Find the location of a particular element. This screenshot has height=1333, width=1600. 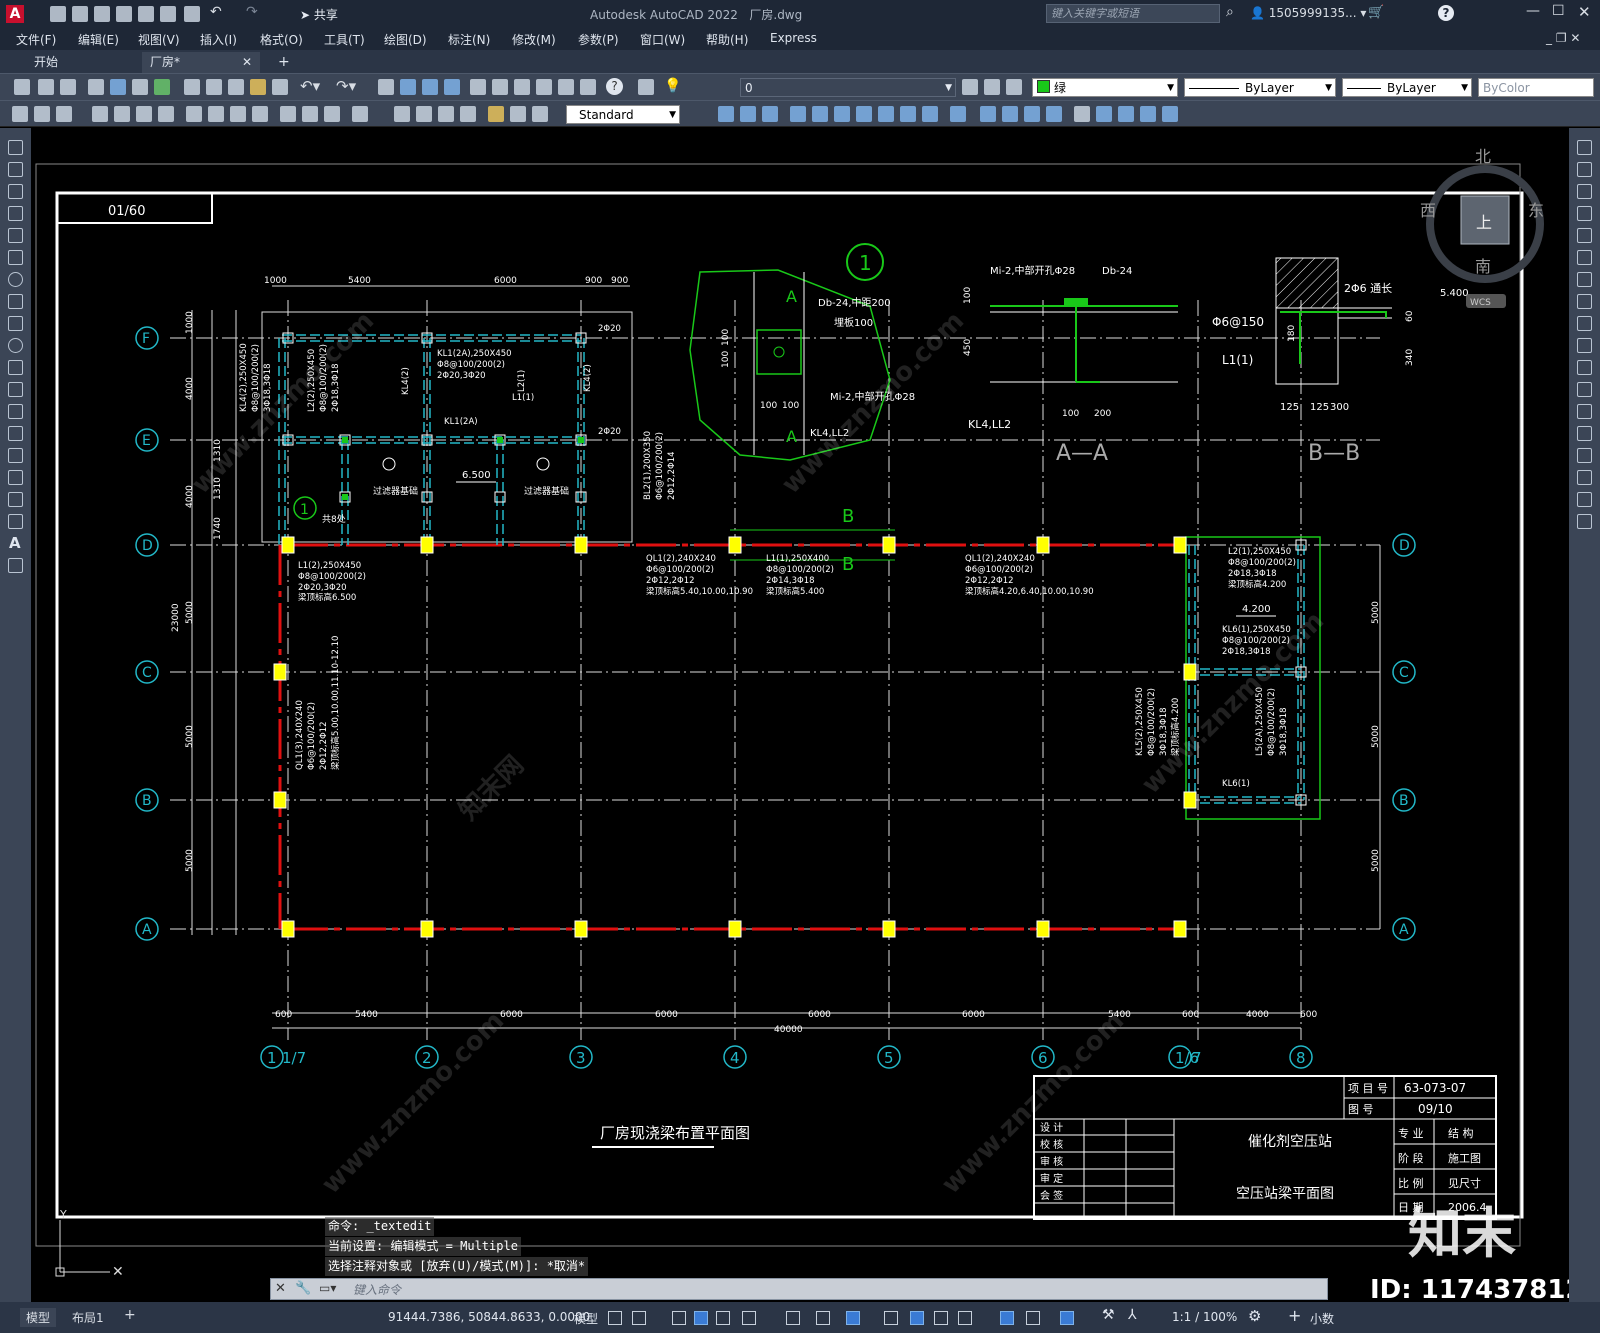

dim-diameter-icon is located at coordinates (166, 114).